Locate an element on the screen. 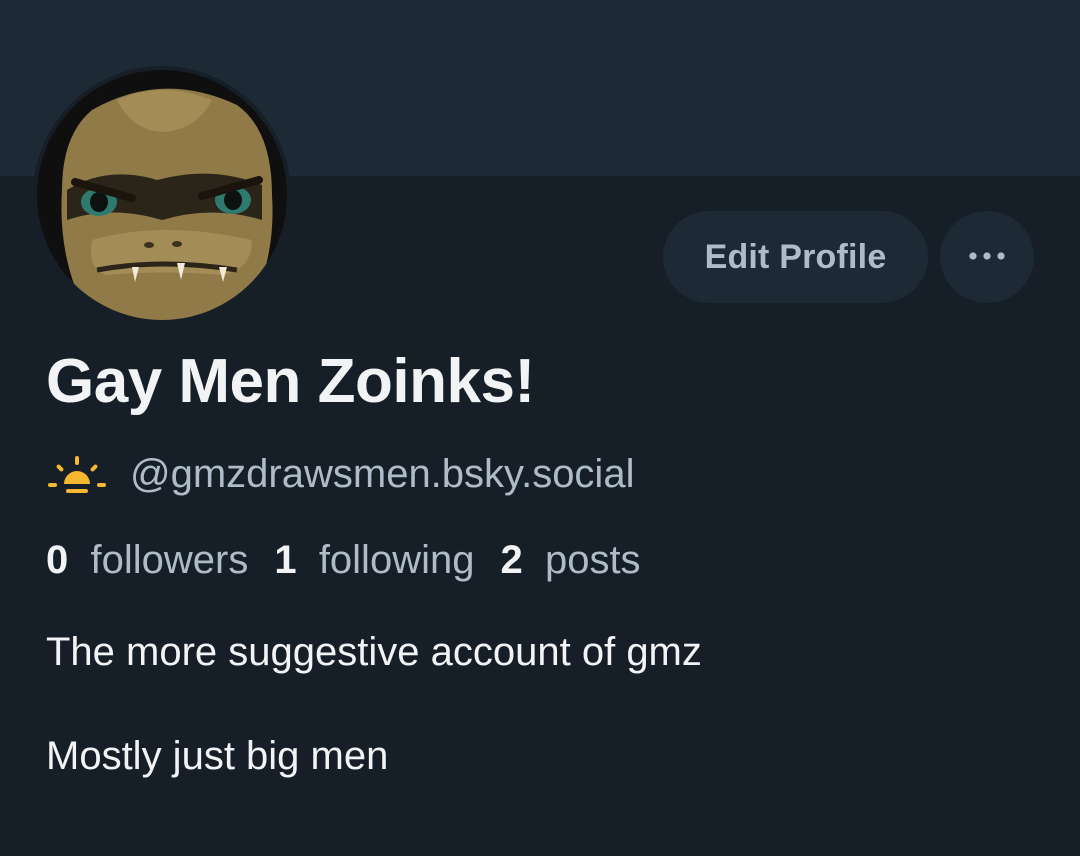 The width and height of the screenshot is (1080, 856). edit-profile-label: Edit Profile is located at coordinates (795, 256).